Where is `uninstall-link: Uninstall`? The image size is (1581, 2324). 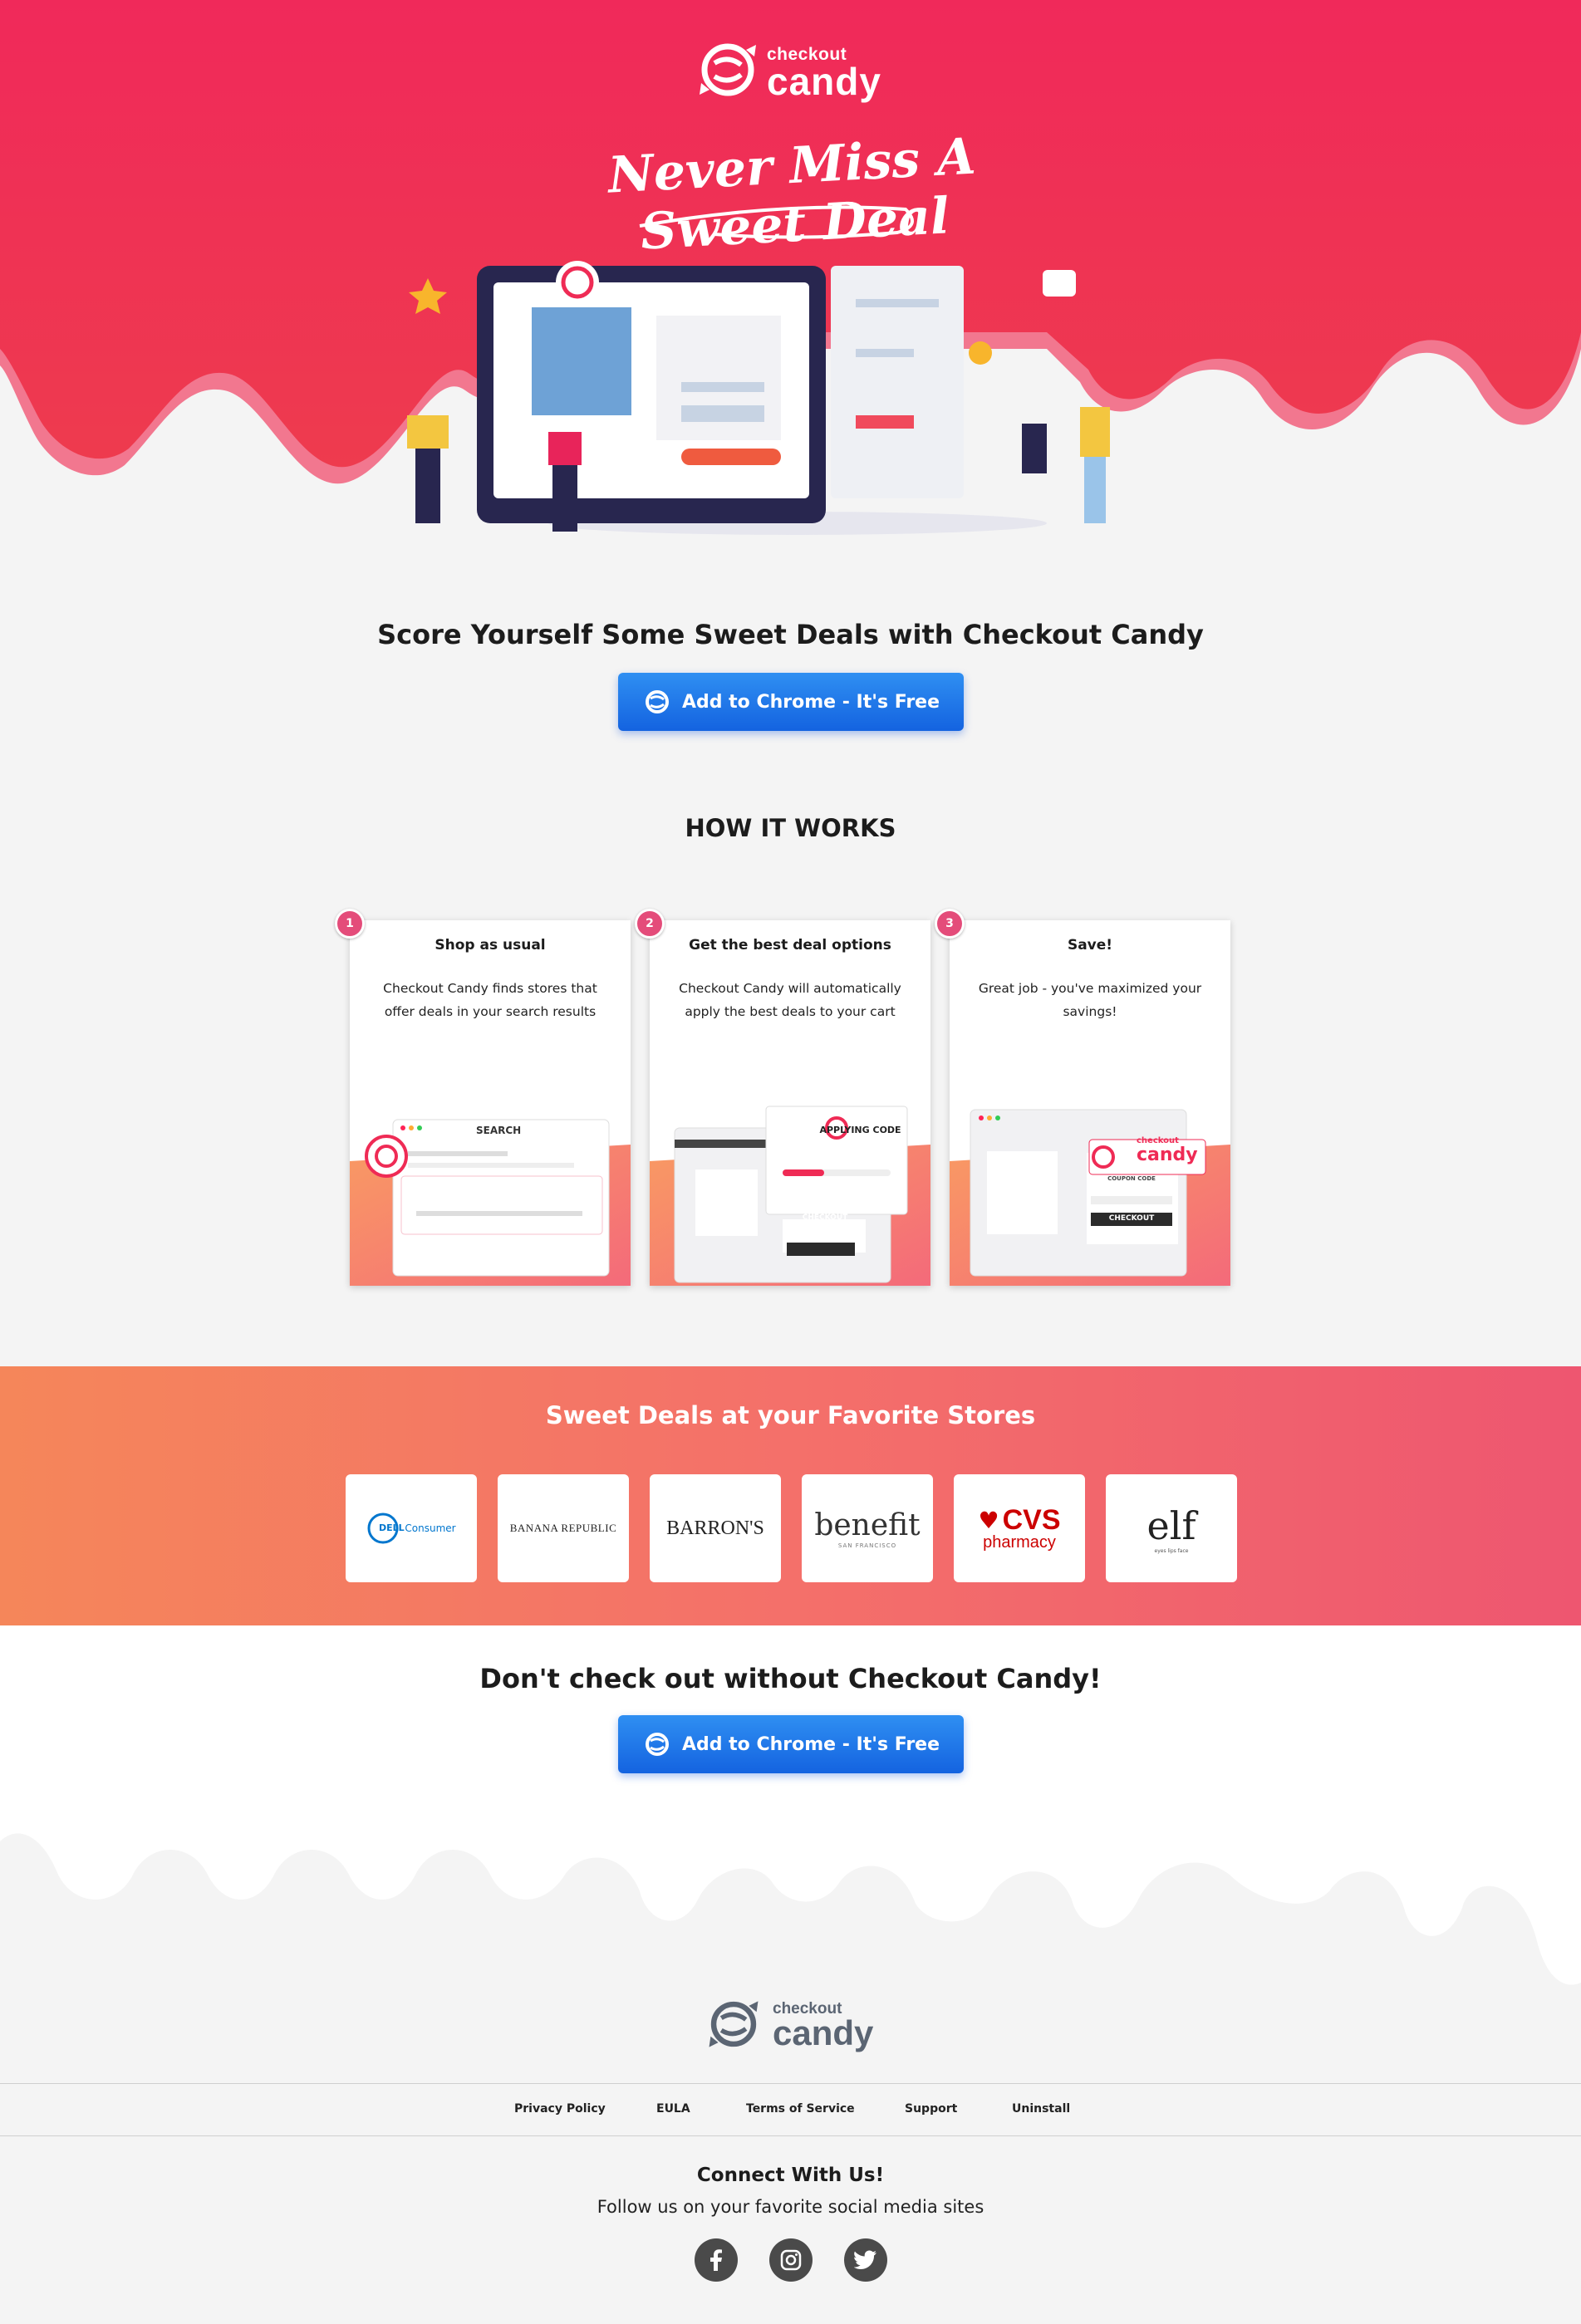 uninstall-link: Uninstall is located at coordinates (1041, 2109).